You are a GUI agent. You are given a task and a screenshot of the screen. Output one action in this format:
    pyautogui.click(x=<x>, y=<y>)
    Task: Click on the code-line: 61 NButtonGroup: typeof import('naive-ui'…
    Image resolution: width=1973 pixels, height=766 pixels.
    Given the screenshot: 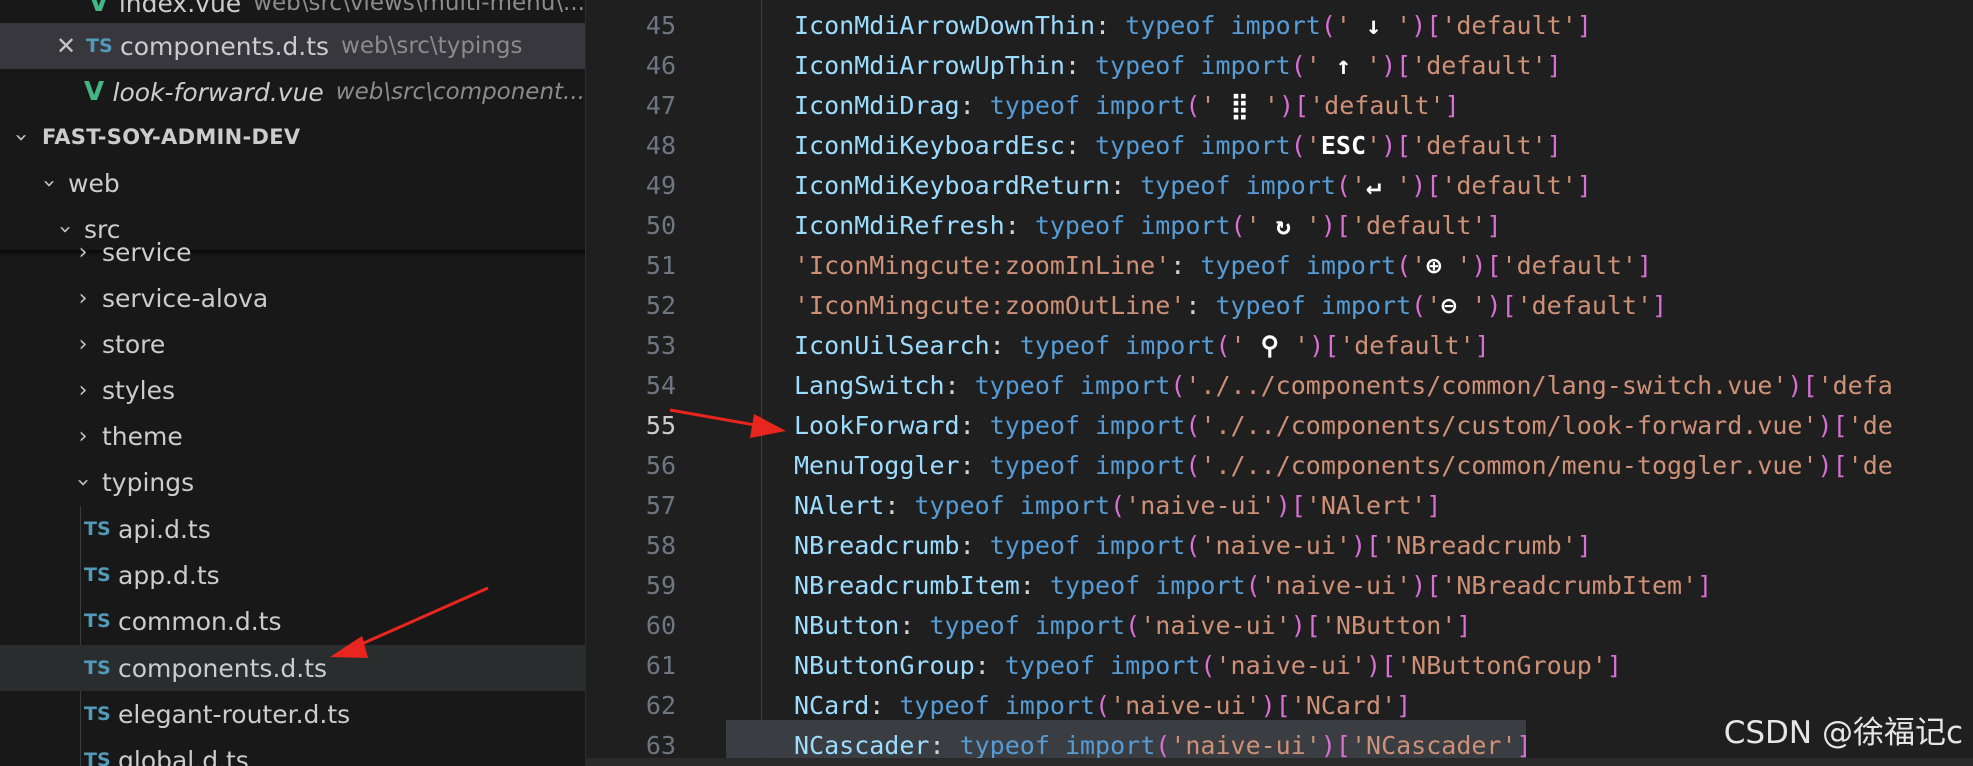 What is the action you would take?
    pyautogui.click(x=1279, y=665)
    